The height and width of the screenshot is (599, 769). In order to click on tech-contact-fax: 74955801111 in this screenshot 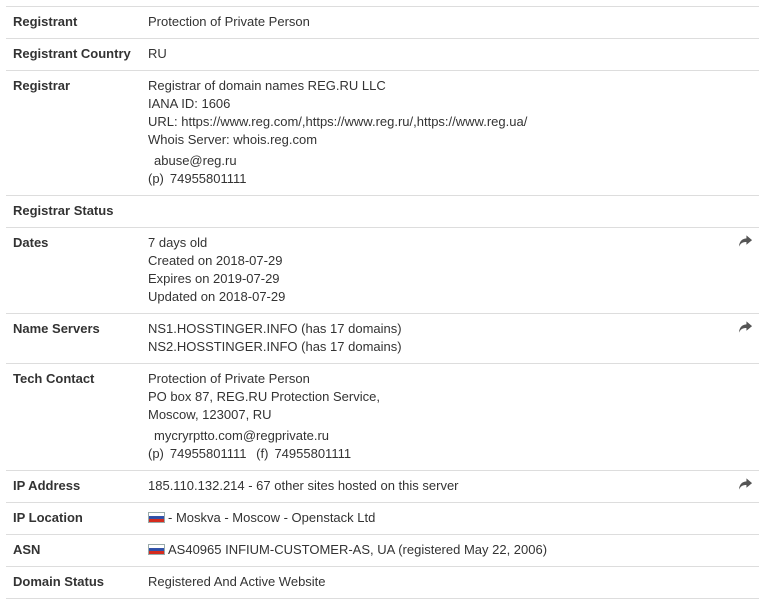, I will do `click(313, 453)`.